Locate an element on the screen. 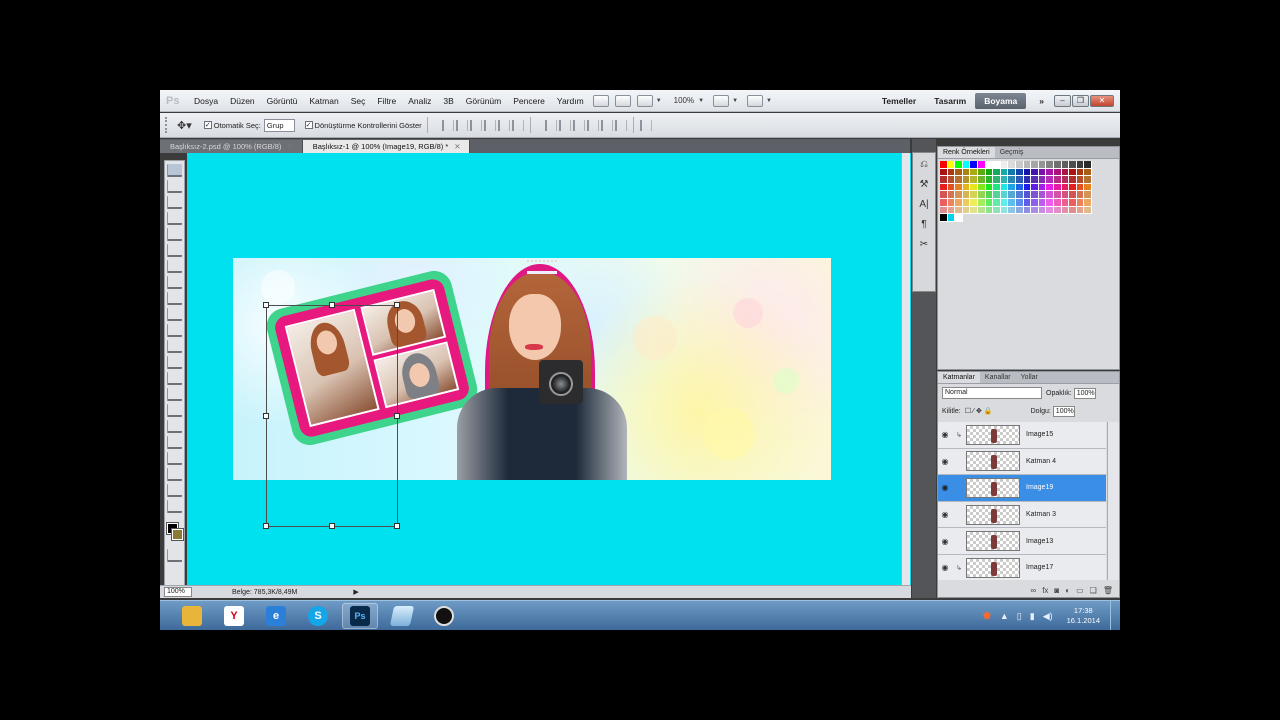 The height and width of the screenshot is (720, 1280). menu-goruntu: Görüntü is located at coordinates (282, 101).